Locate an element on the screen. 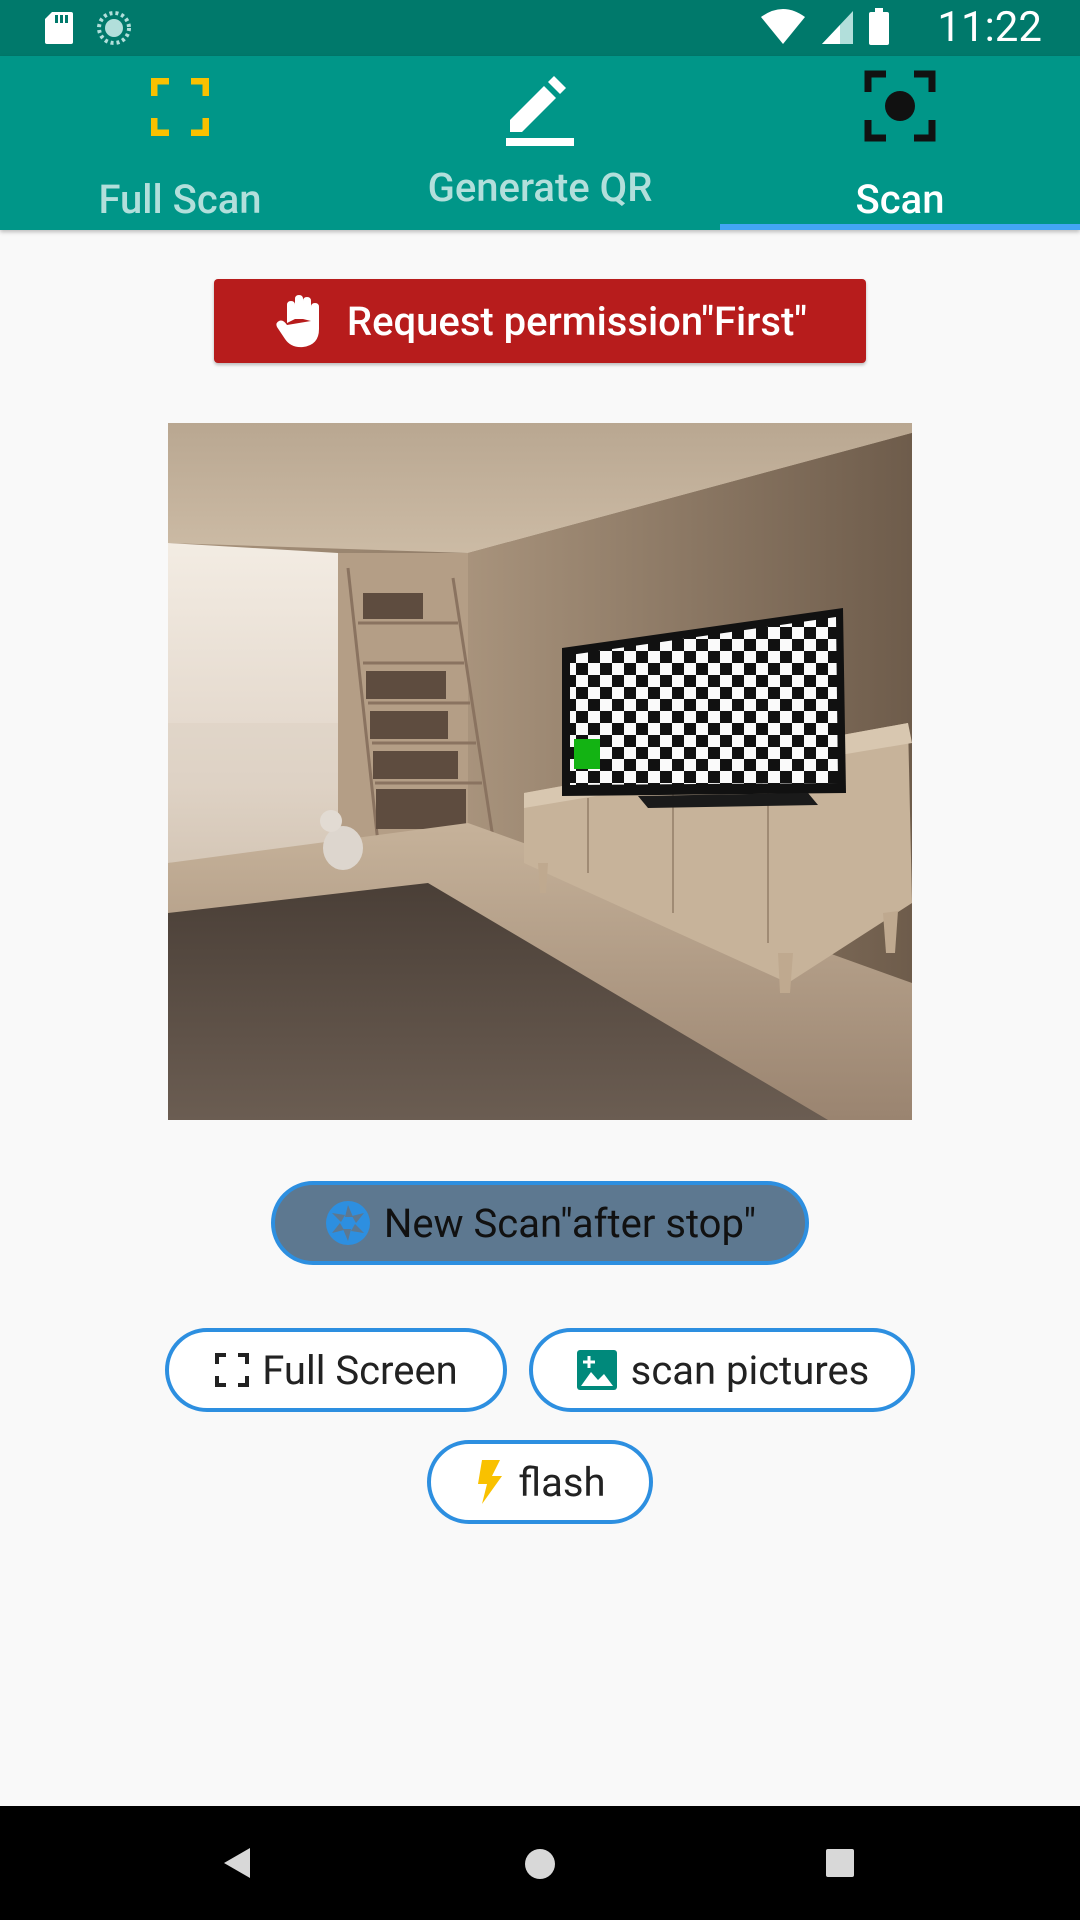  status-left-icons is located at coordinates (88, 28).